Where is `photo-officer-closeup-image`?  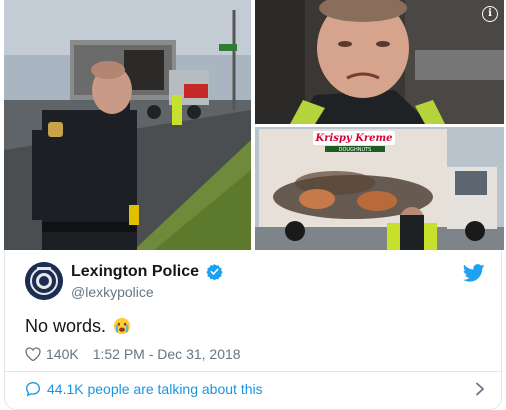 photo-officer-closeup-image is located at coordinates (379, 62).